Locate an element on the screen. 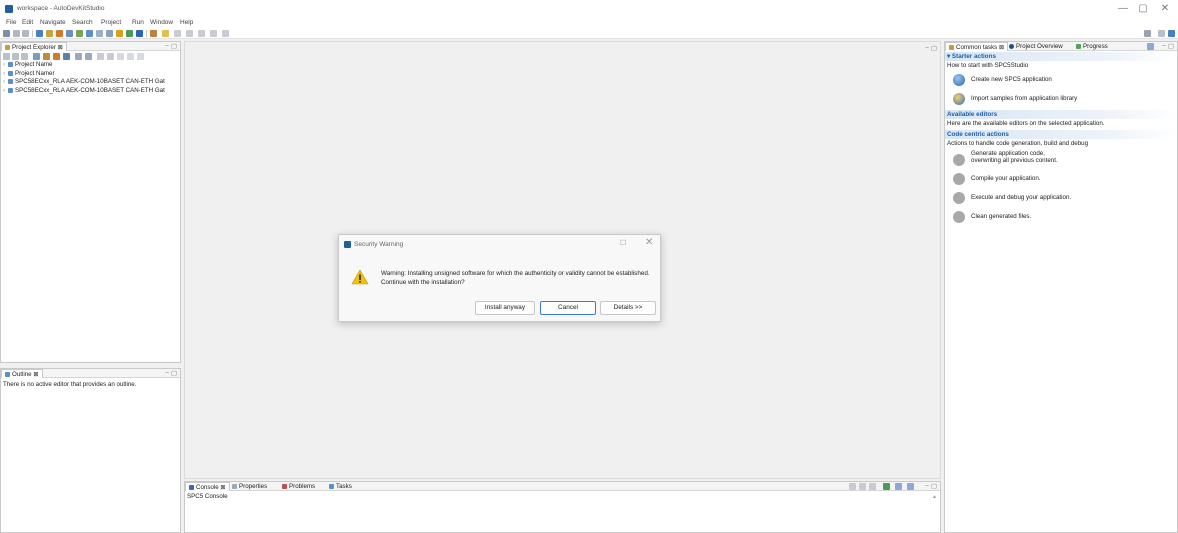 The image size is (1178, 533). library-icon is located at coordinates (959, 99).